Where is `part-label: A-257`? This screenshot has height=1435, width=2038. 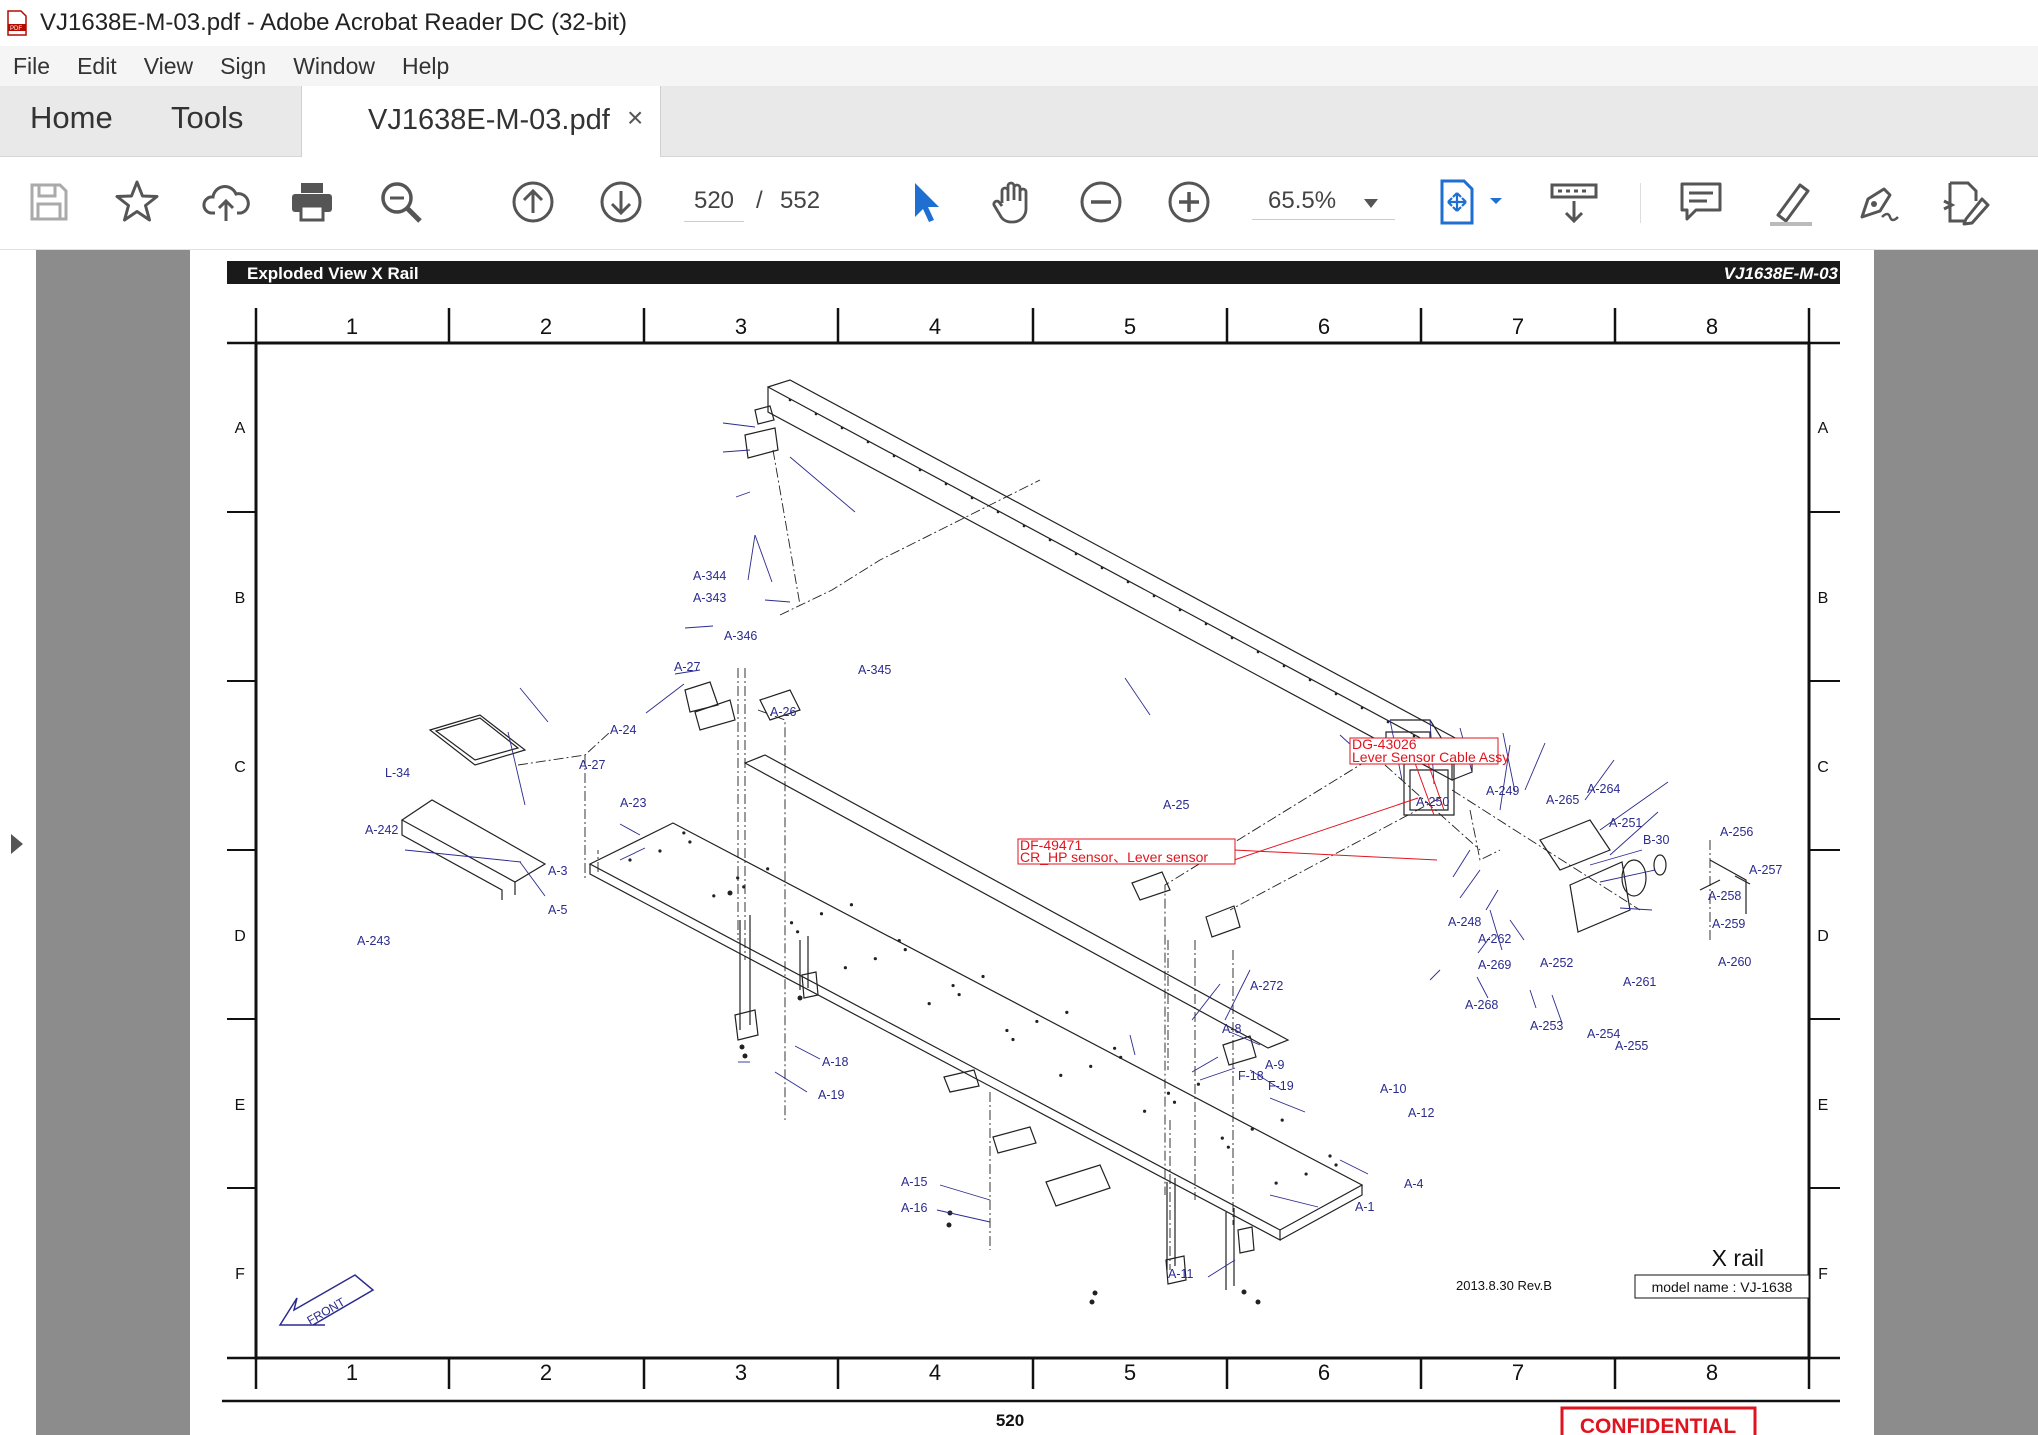
part-label: A-257 is located at coordinates (1765, 870).